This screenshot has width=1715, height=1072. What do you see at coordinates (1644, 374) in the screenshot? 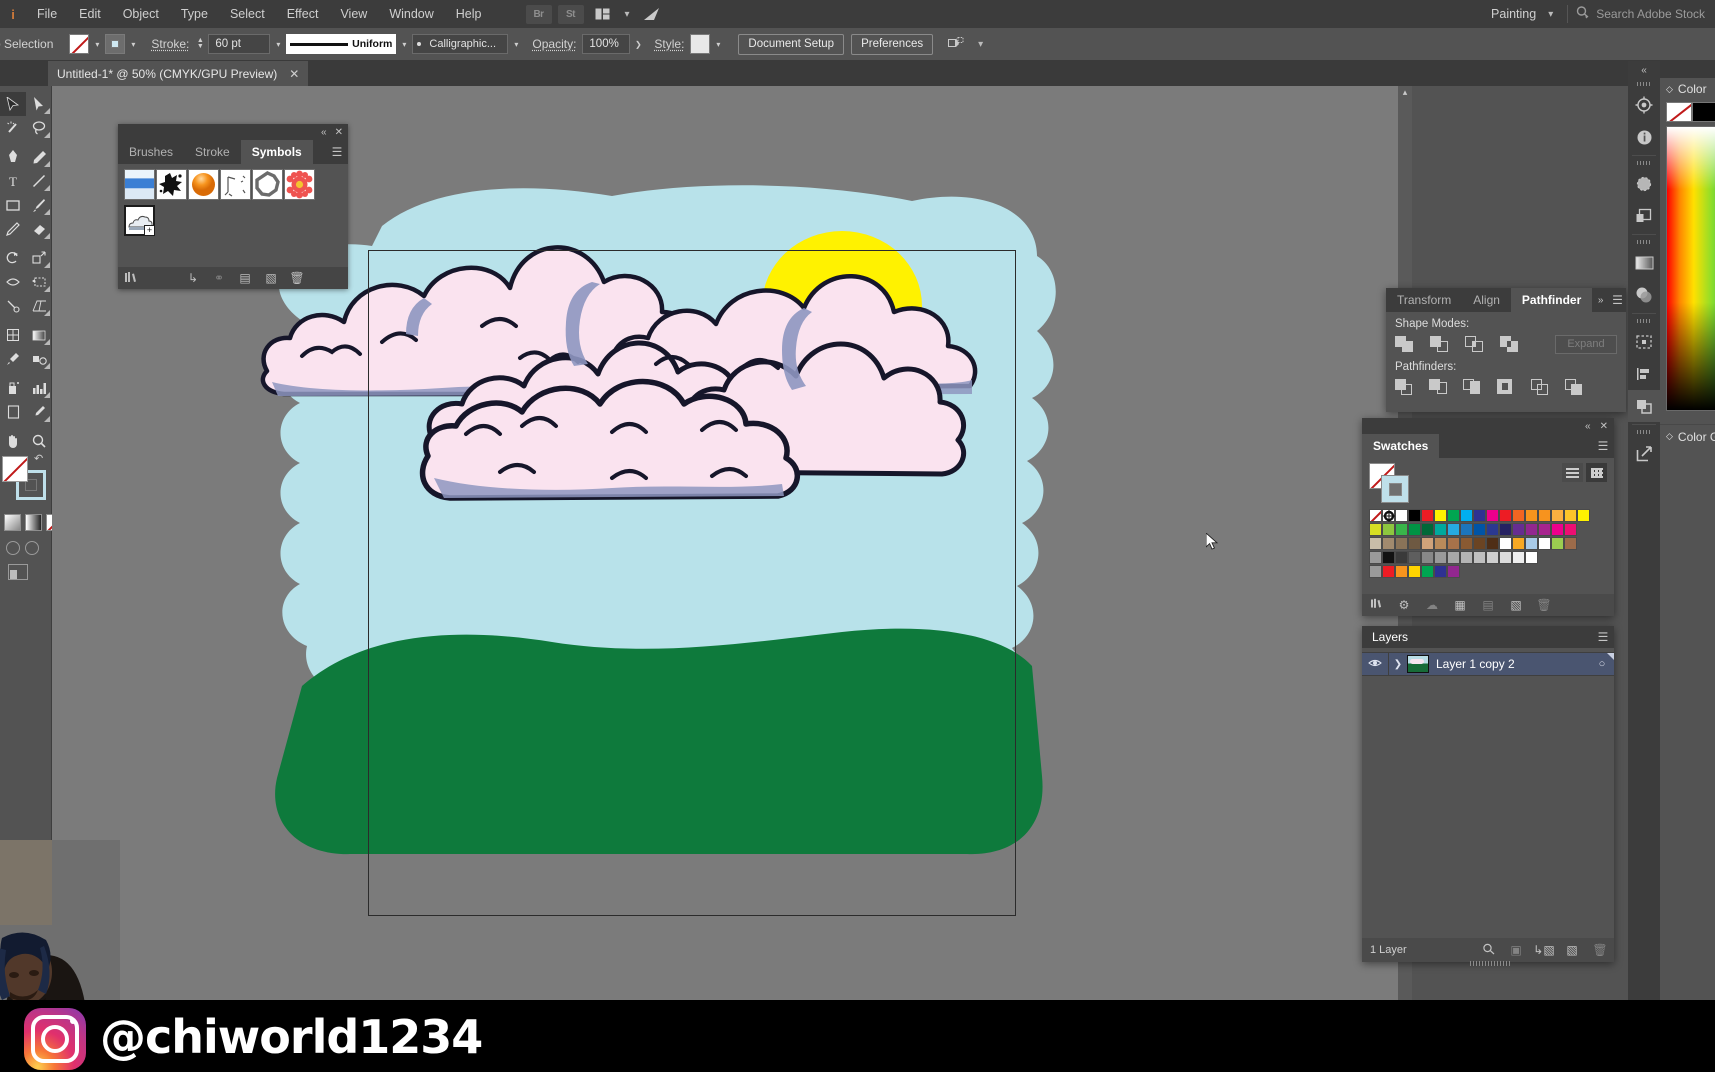
I see `align-icon` at bounding box center [1644, 374].